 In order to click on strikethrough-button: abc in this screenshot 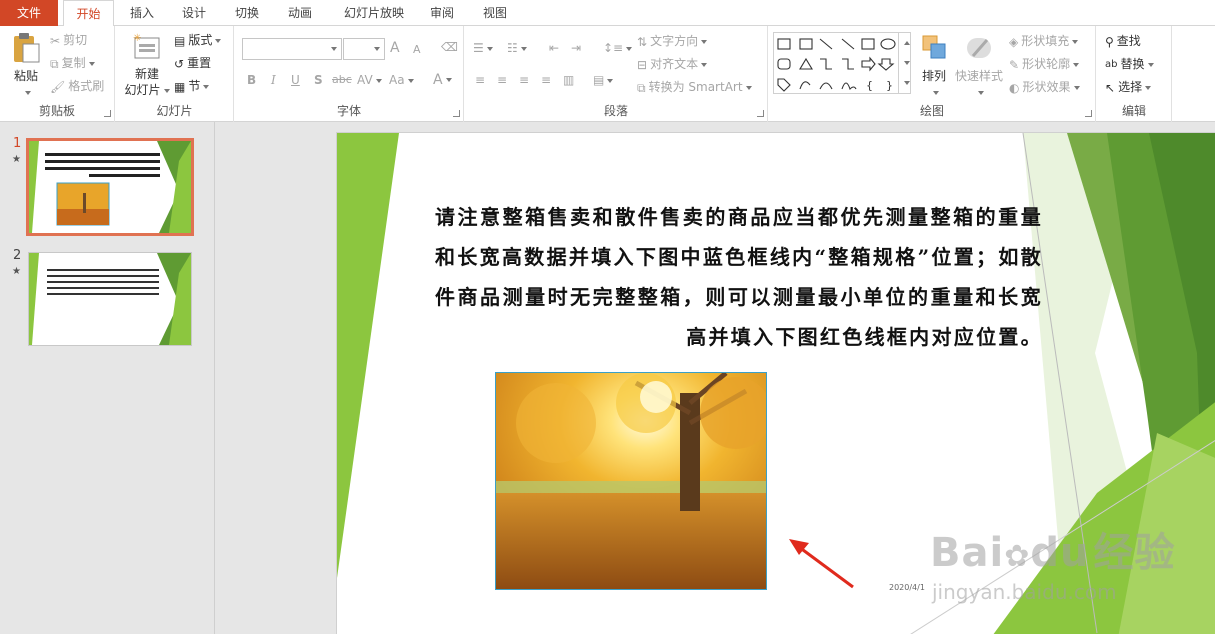, I will do `click(342, 80)`.